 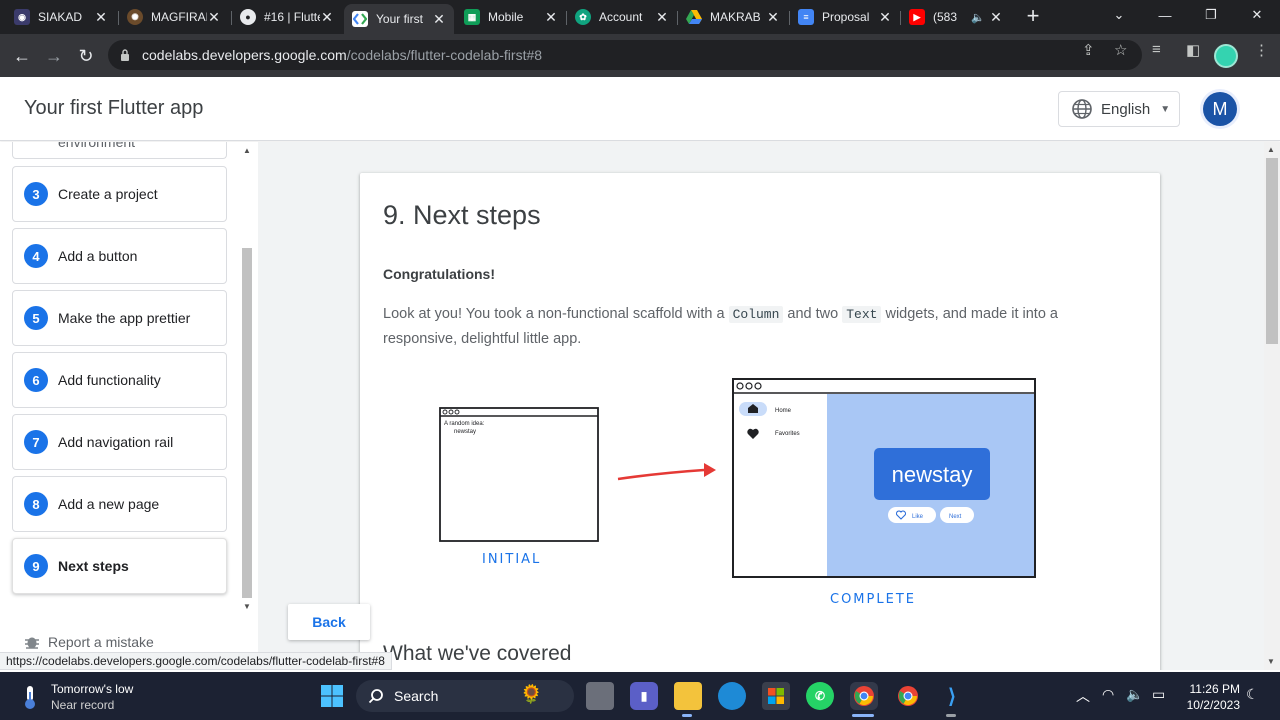 What do you see at coordinates (1272, 251) in the screenshot?
I see `page-scrollbar-thumb` at bounding box center [1272, 251].